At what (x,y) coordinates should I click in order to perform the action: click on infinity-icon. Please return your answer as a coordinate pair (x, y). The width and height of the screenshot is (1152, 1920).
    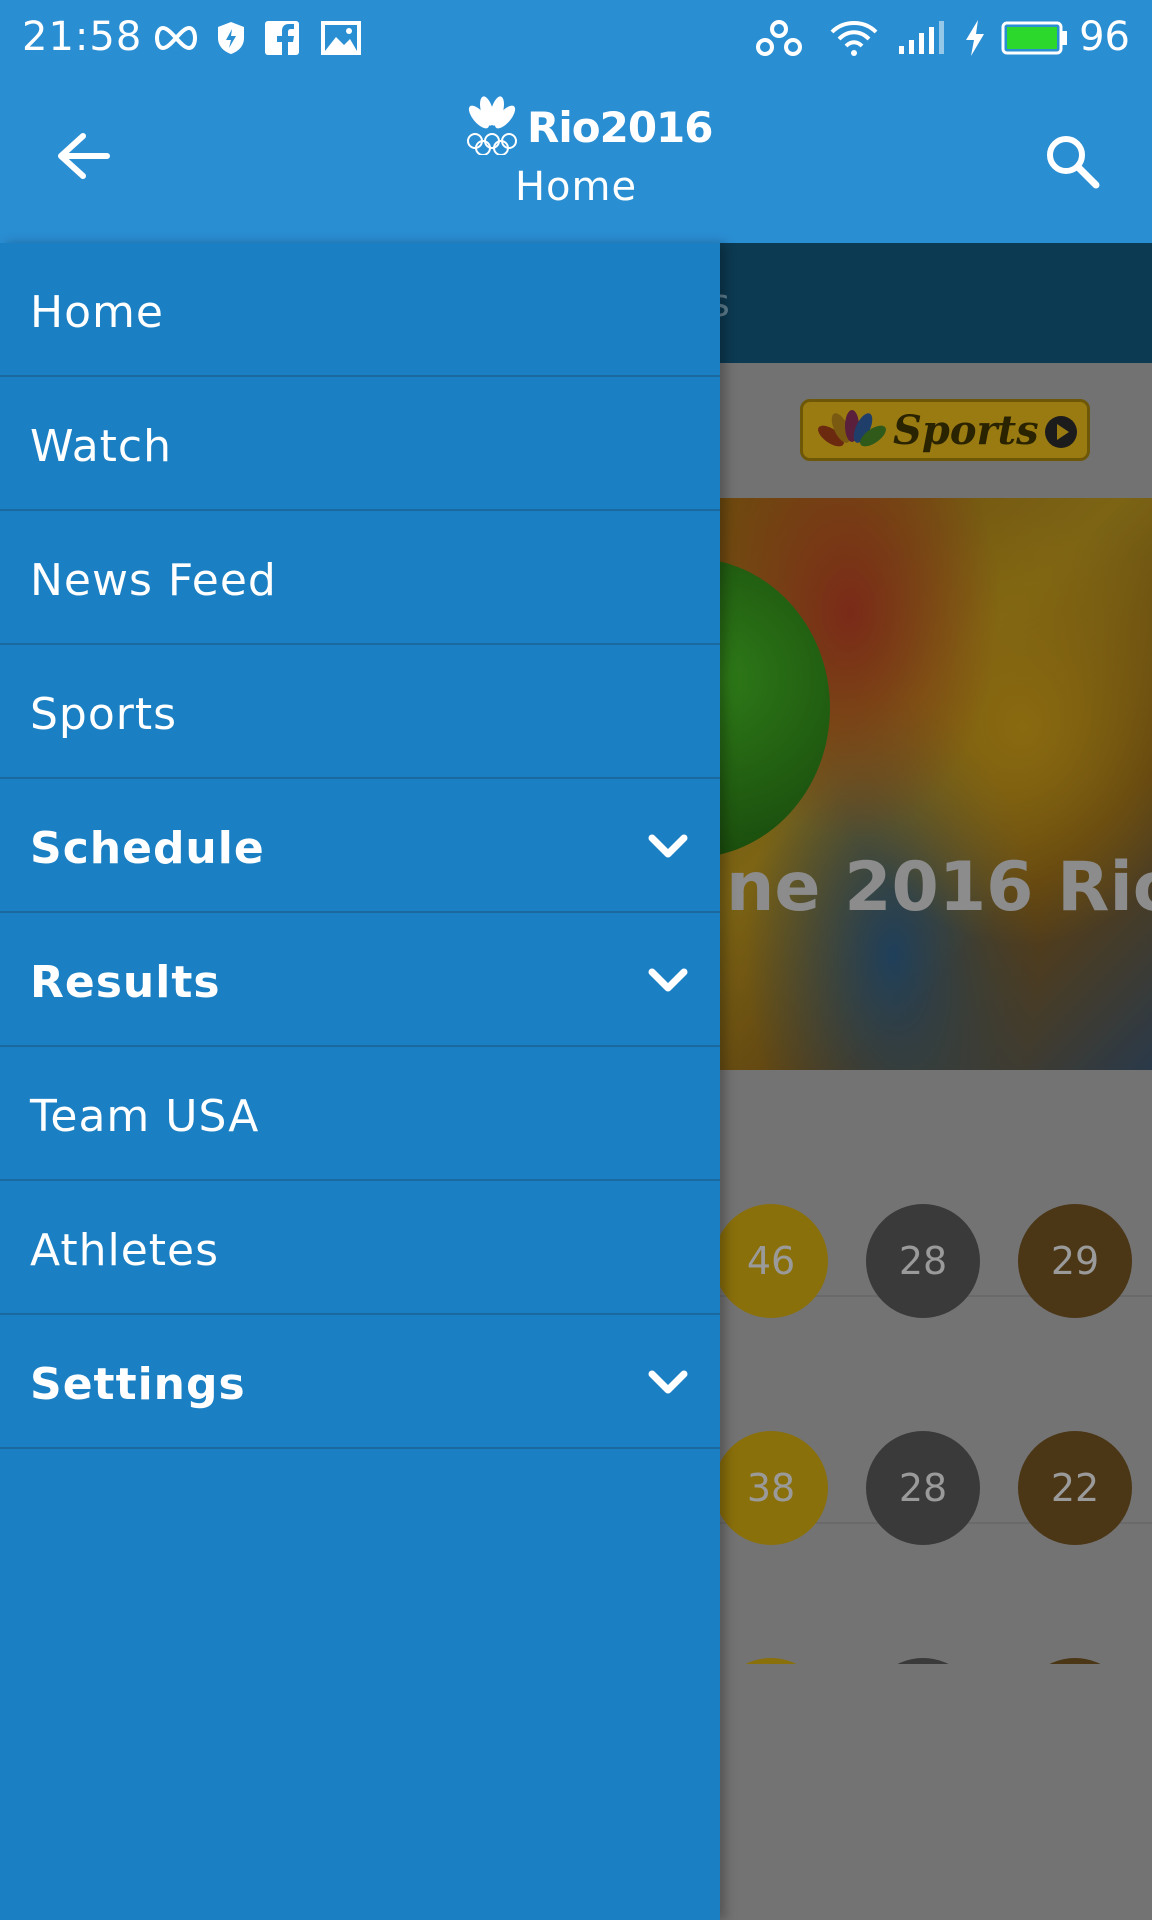
    Looking at the image, I should click on (176, 38).